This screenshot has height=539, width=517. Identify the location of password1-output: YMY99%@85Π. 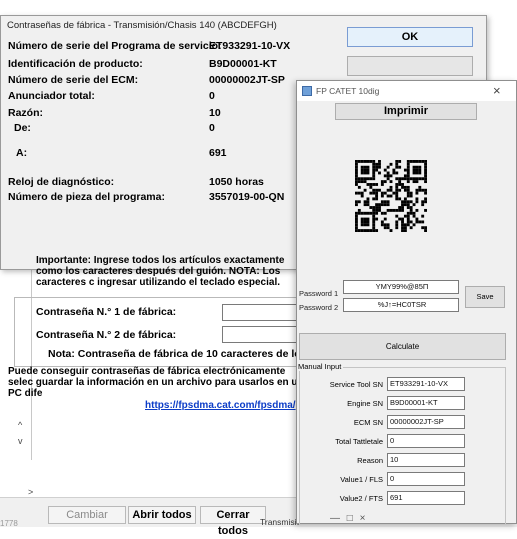
(401, 287).